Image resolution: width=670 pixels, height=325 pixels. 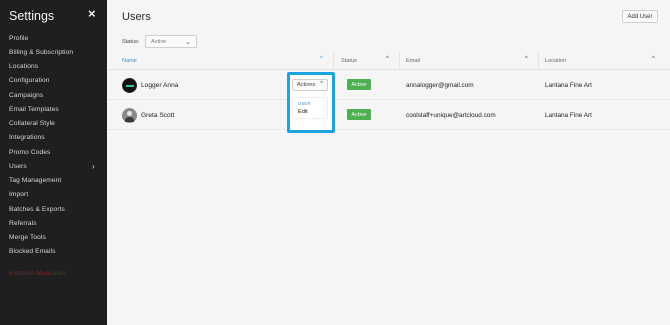 What do you see at coordinates (136, 17) in the screenshot?
I see `page-title: Users` at bounding box center [136, 17].